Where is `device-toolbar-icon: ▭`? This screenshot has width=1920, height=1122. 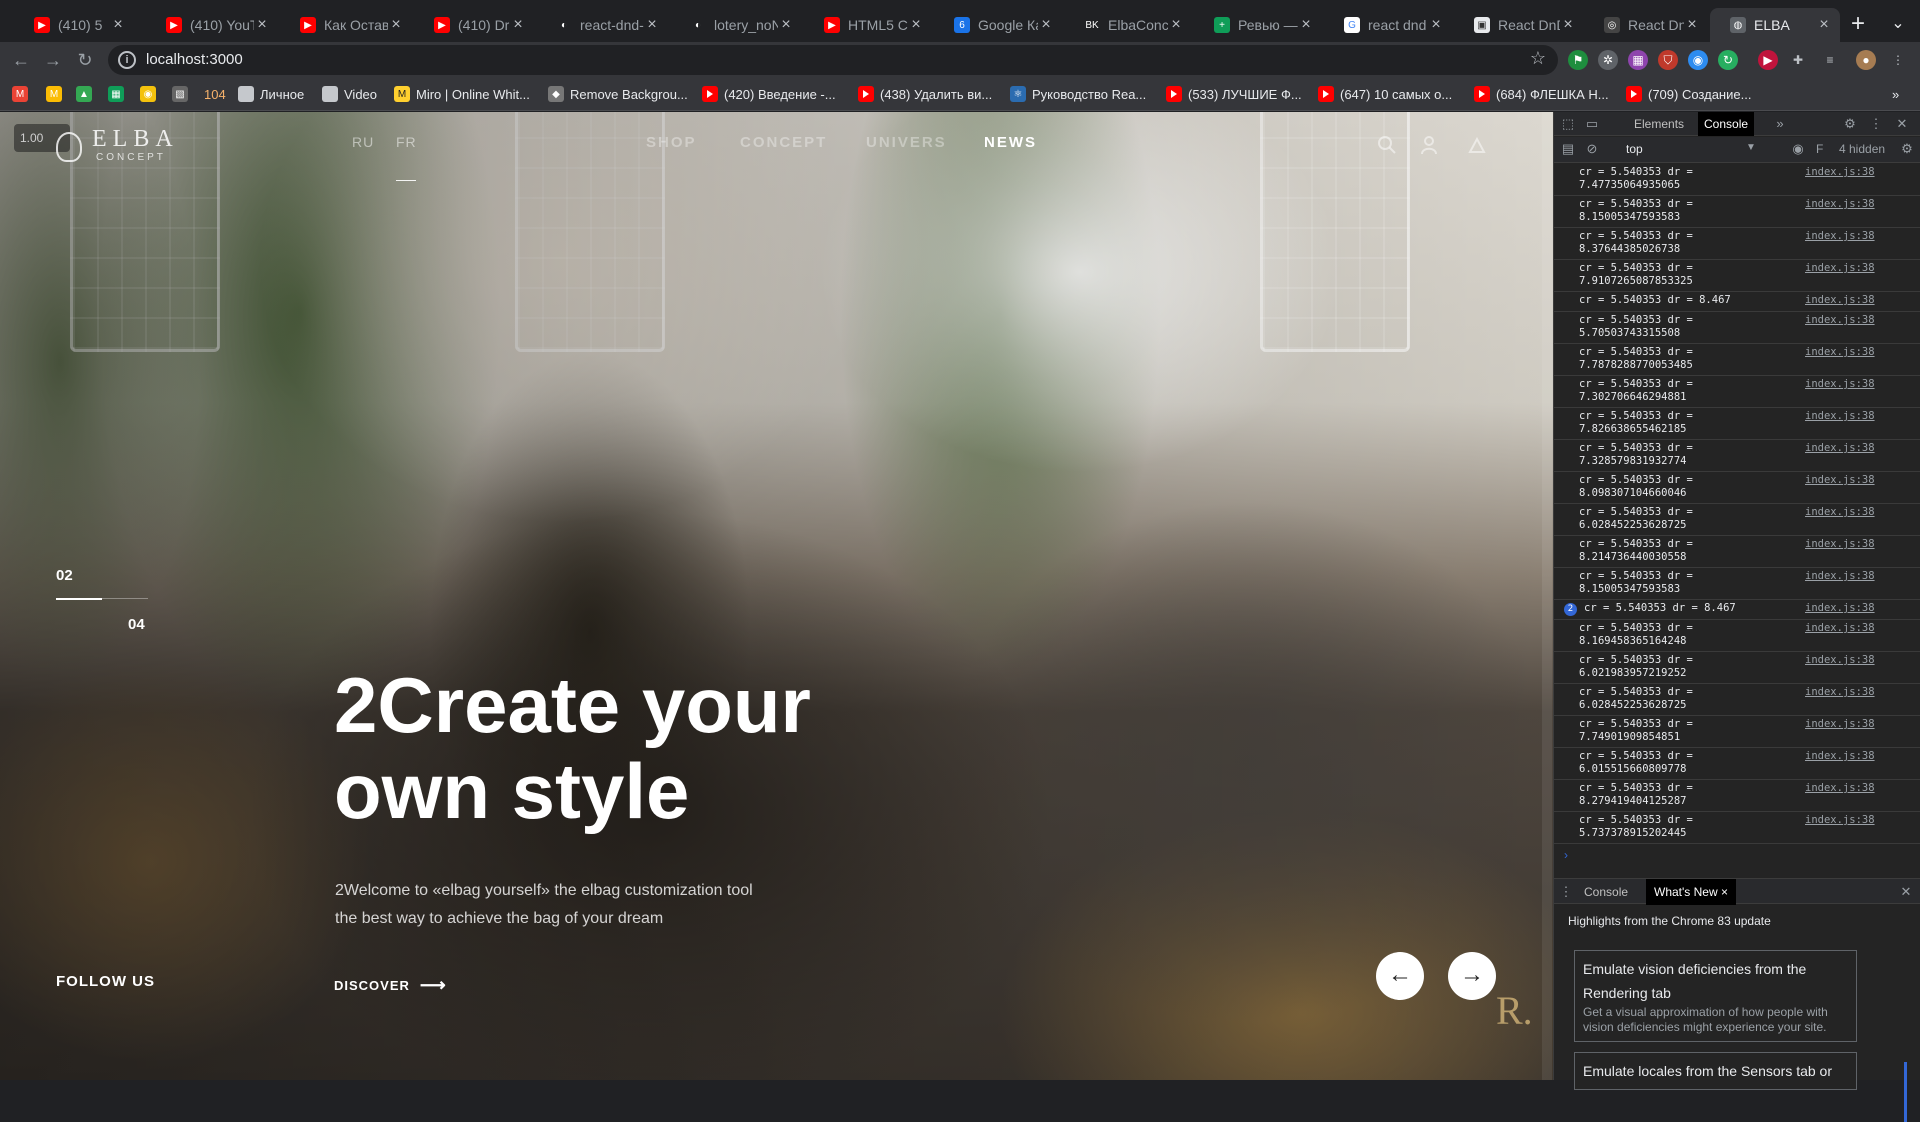
device-toolbar-icon: ▭ is located at coordinates (1592, 124).